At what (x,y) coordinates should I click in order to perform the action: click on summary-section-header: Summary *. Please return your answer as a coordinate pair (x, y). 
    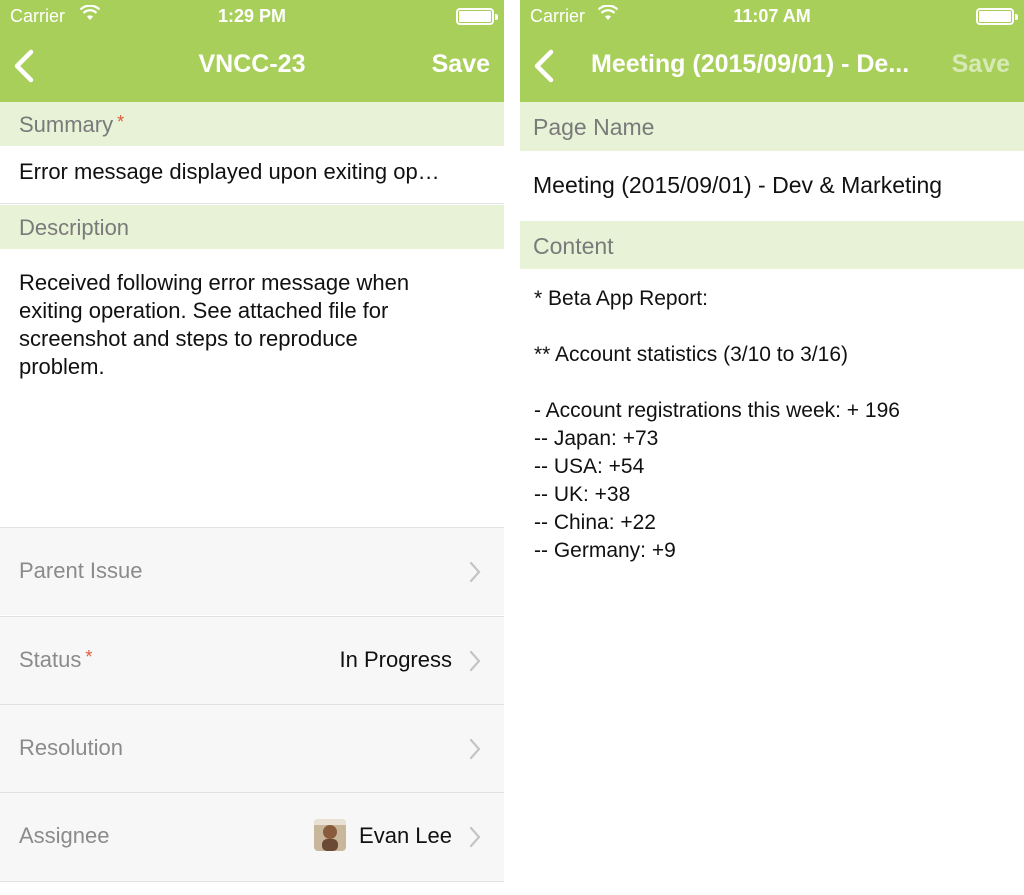
    Looking at the image, I should click on (252, 124).